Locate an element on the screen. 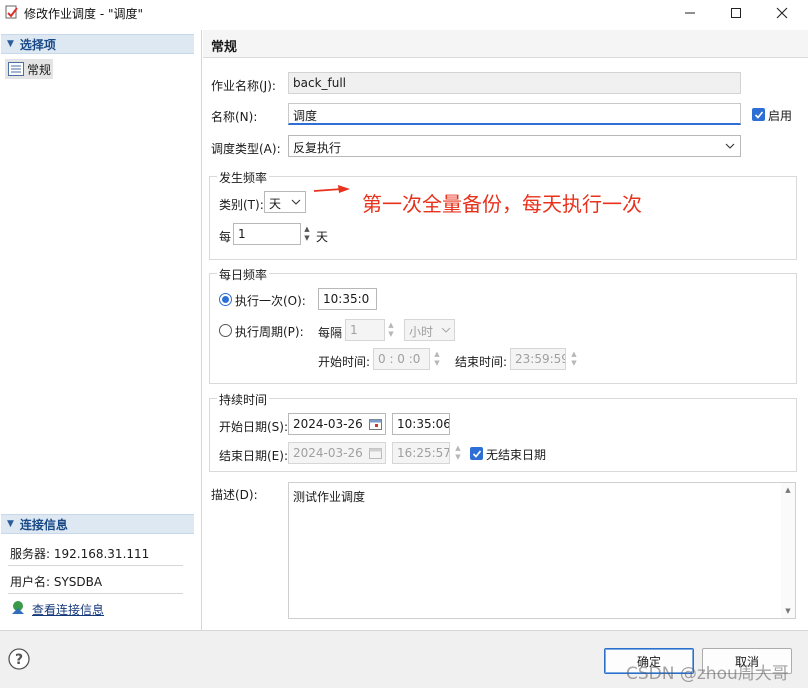  conn-header-label: 连接信息 is located at coordinates (43, 524).